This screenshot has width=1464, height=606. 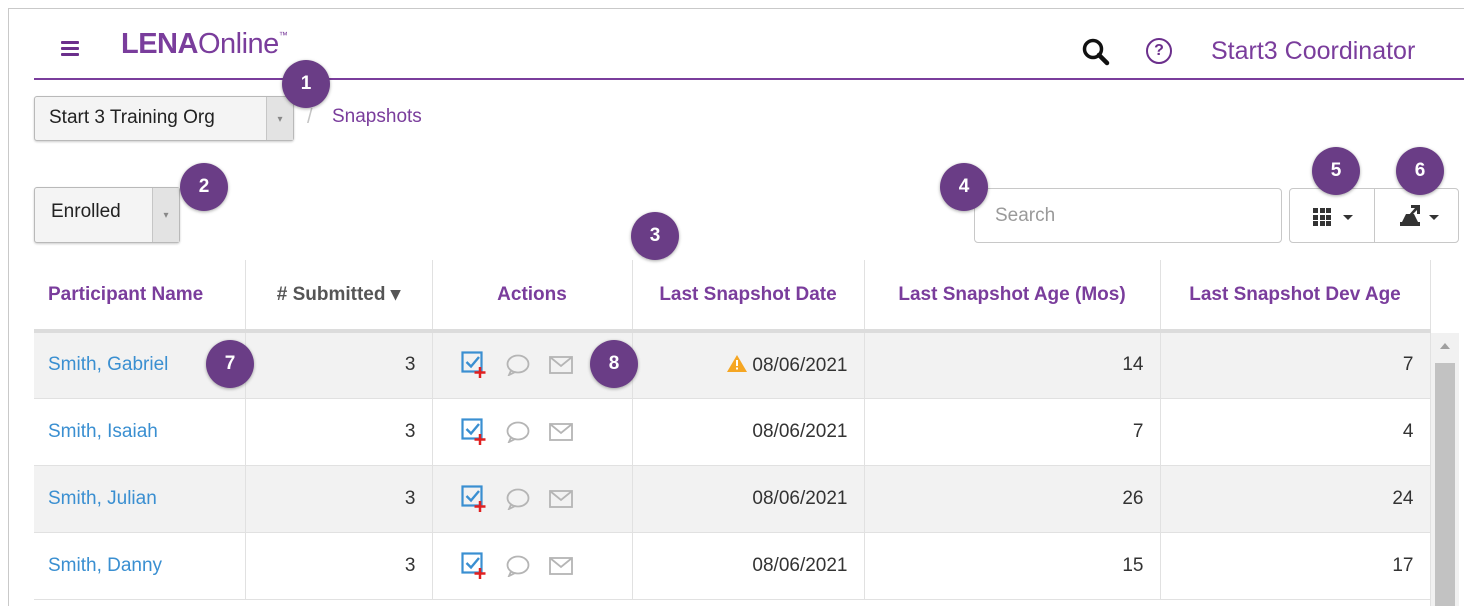 I want to click on help-icon: ?, so click(x=1159, y=51).